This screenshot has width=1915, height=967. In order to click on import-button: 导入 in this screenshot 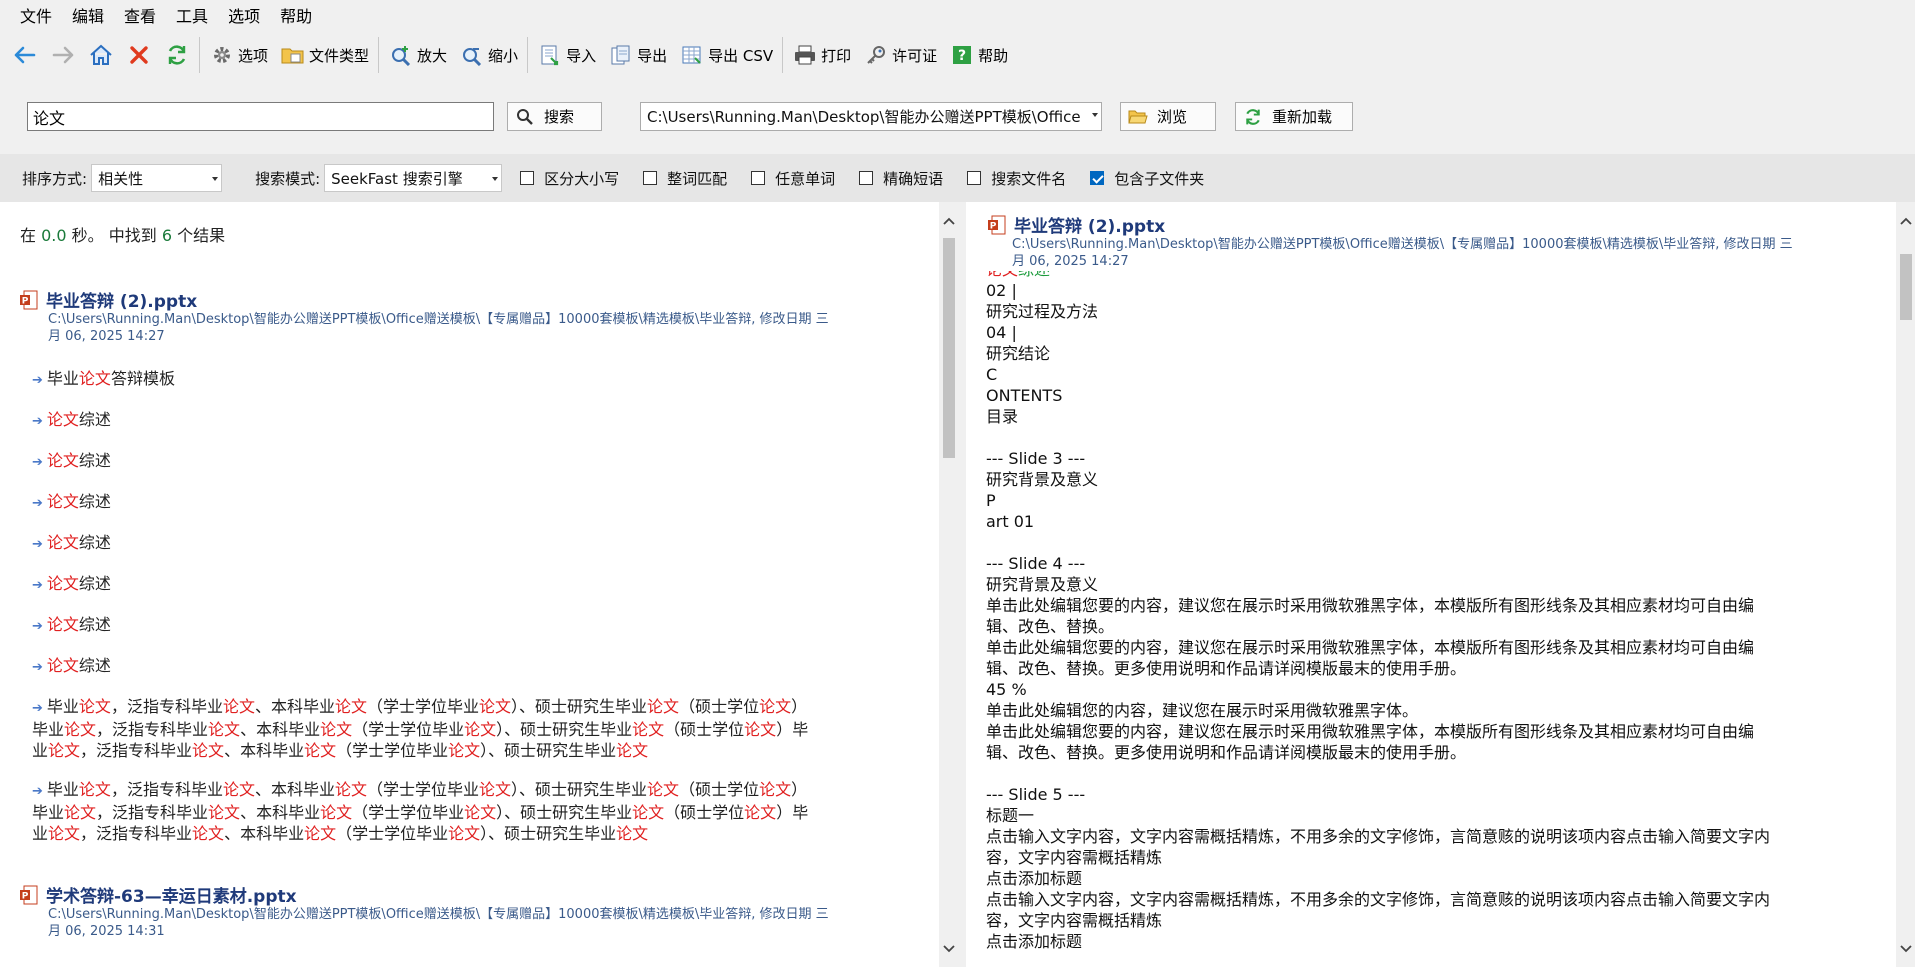, I will do `click(566, 55)`.